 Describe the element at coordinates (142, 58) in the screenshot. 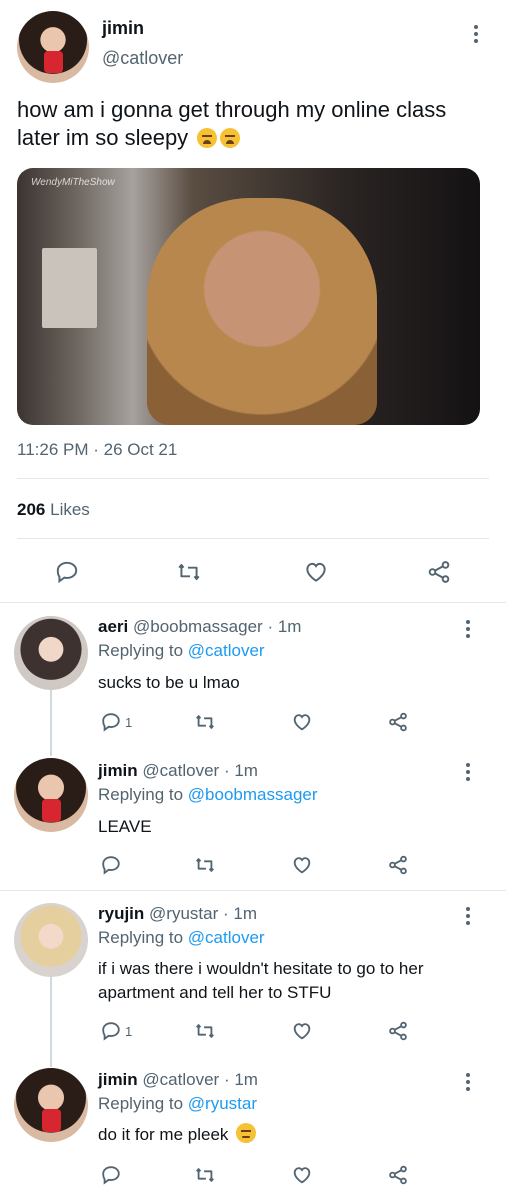

I see `author-handle: @catlover` at that location.